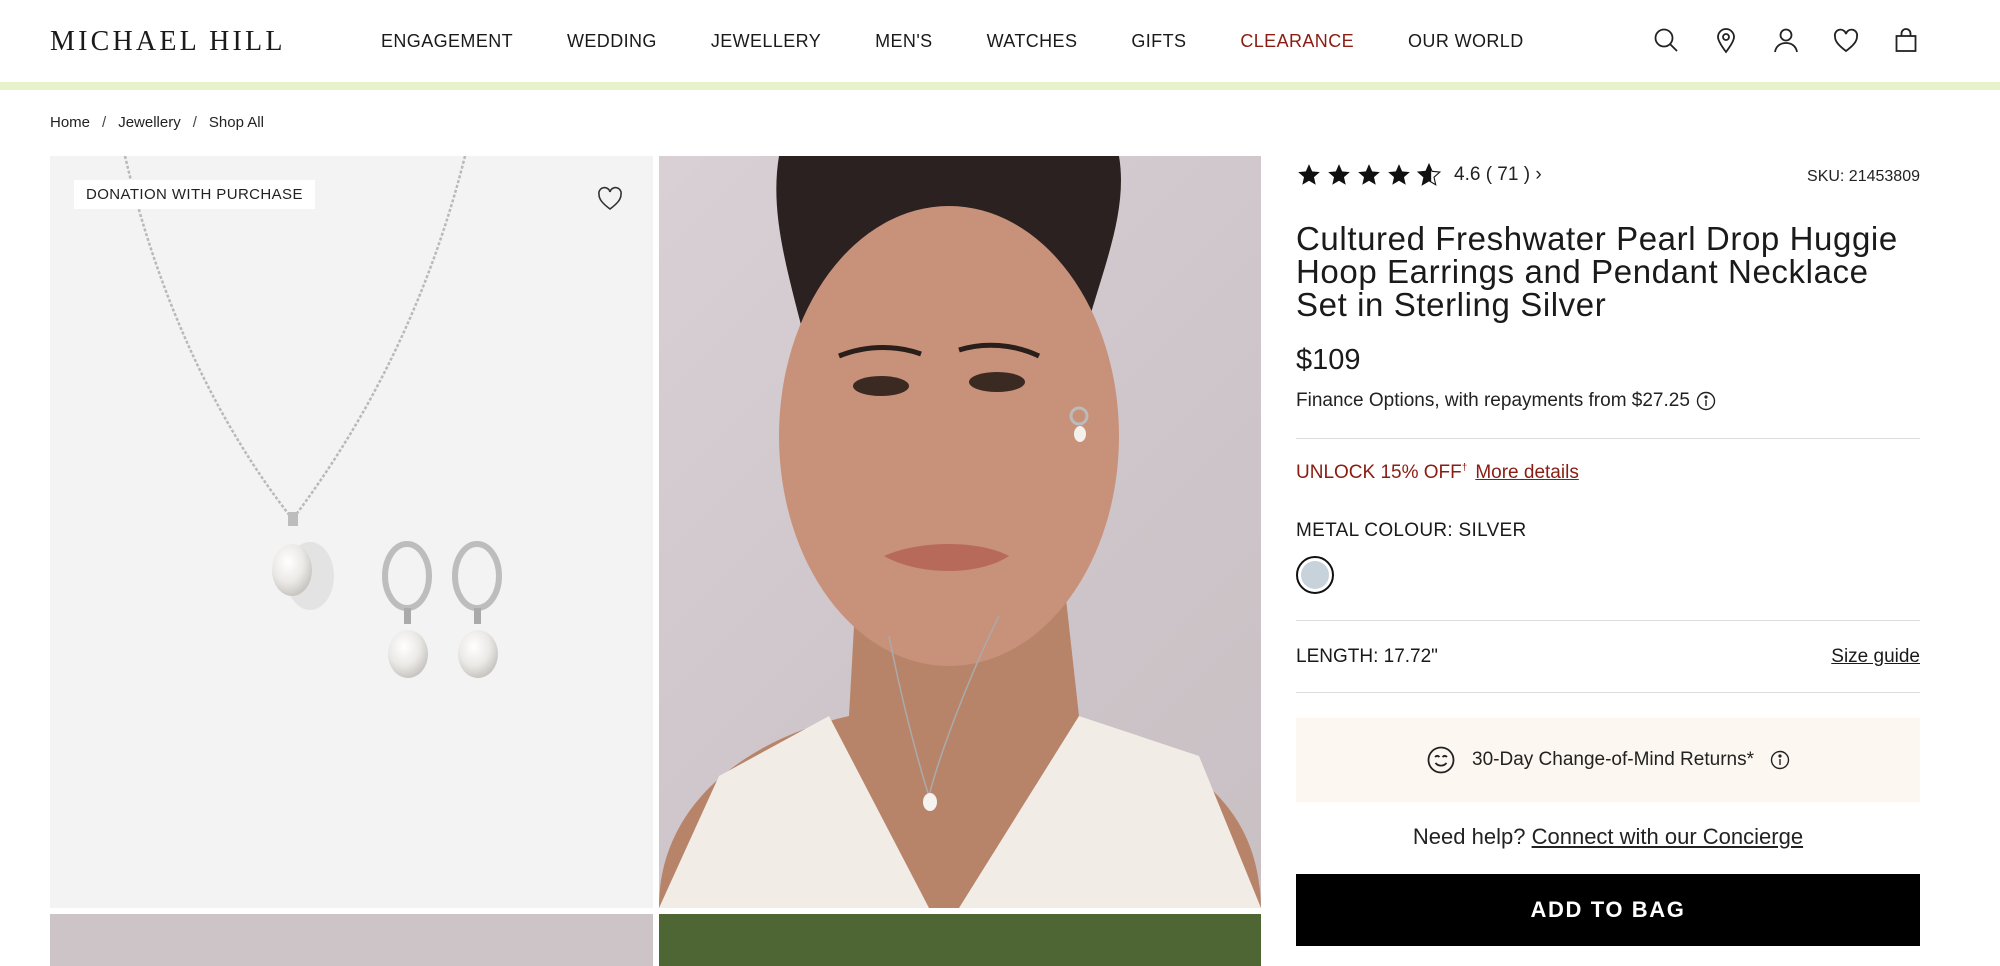  What do you see at coordinates (1527, 473) in the screenshot?
I see `more-details-link: More details` at bounding box center [1527, 473].